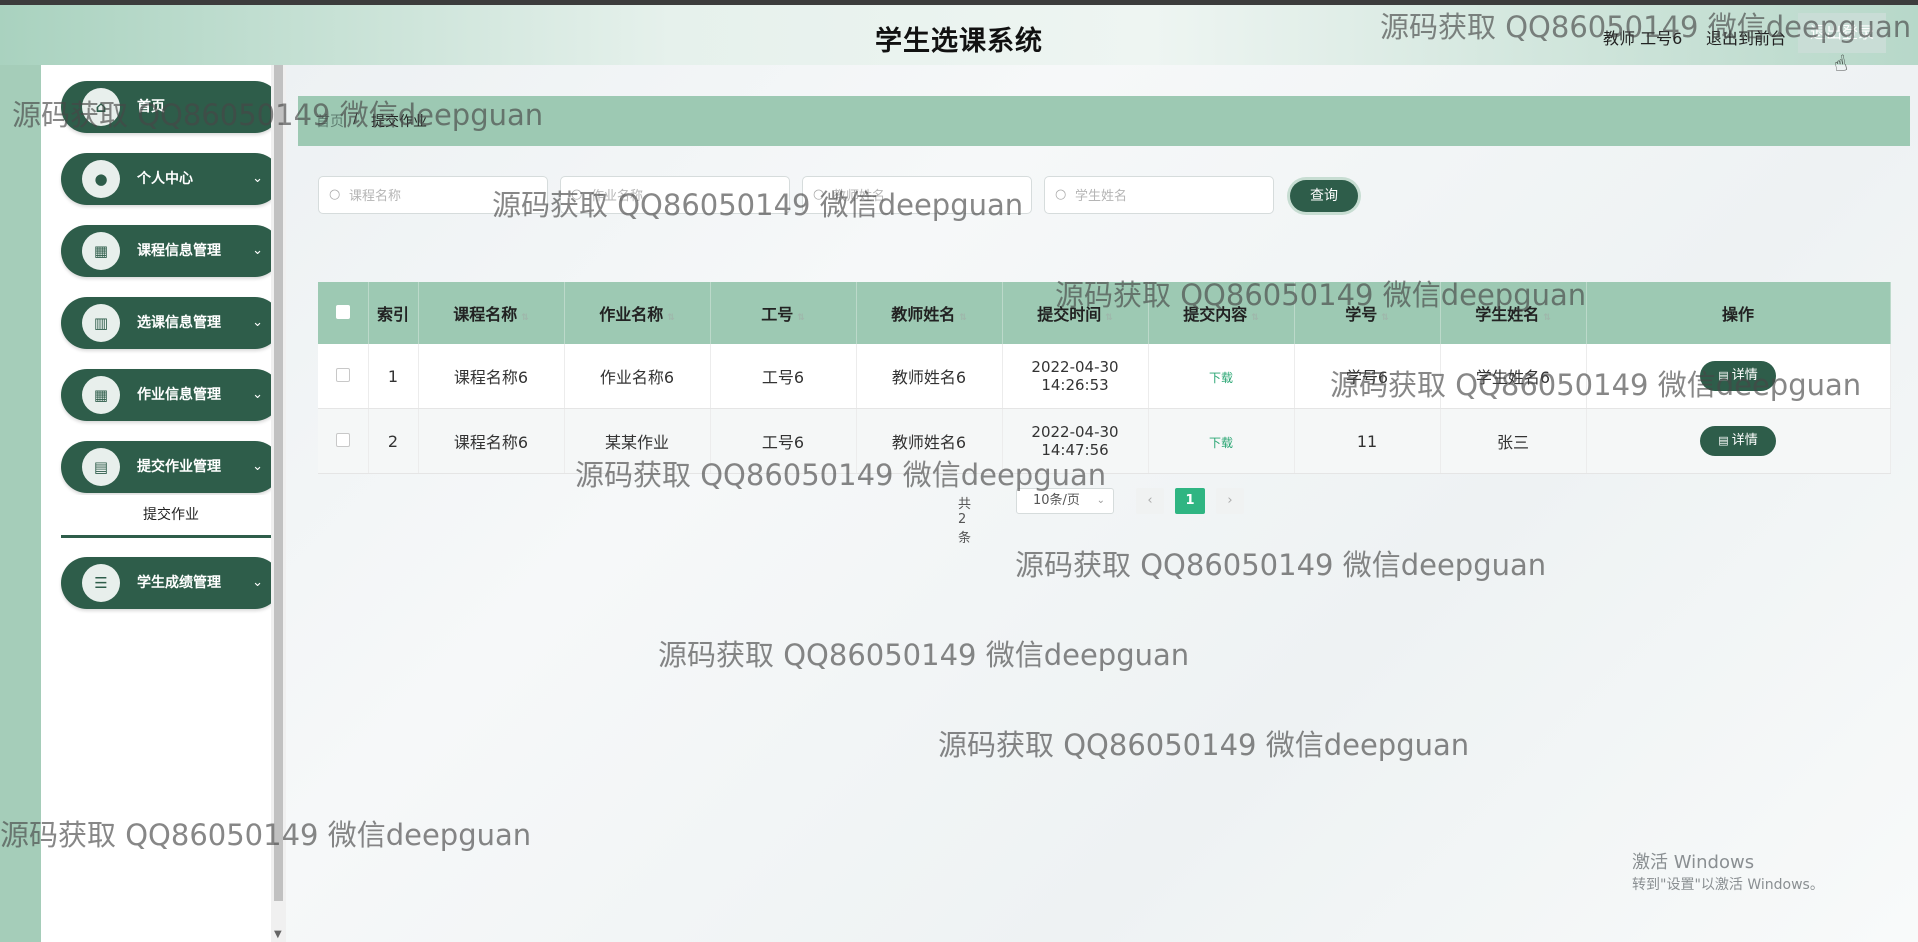  What do you see at coordinates (637, 313) in the screenshot?
I see `column-header: 作业名称 ⇅` at bounding box center [637, 313].